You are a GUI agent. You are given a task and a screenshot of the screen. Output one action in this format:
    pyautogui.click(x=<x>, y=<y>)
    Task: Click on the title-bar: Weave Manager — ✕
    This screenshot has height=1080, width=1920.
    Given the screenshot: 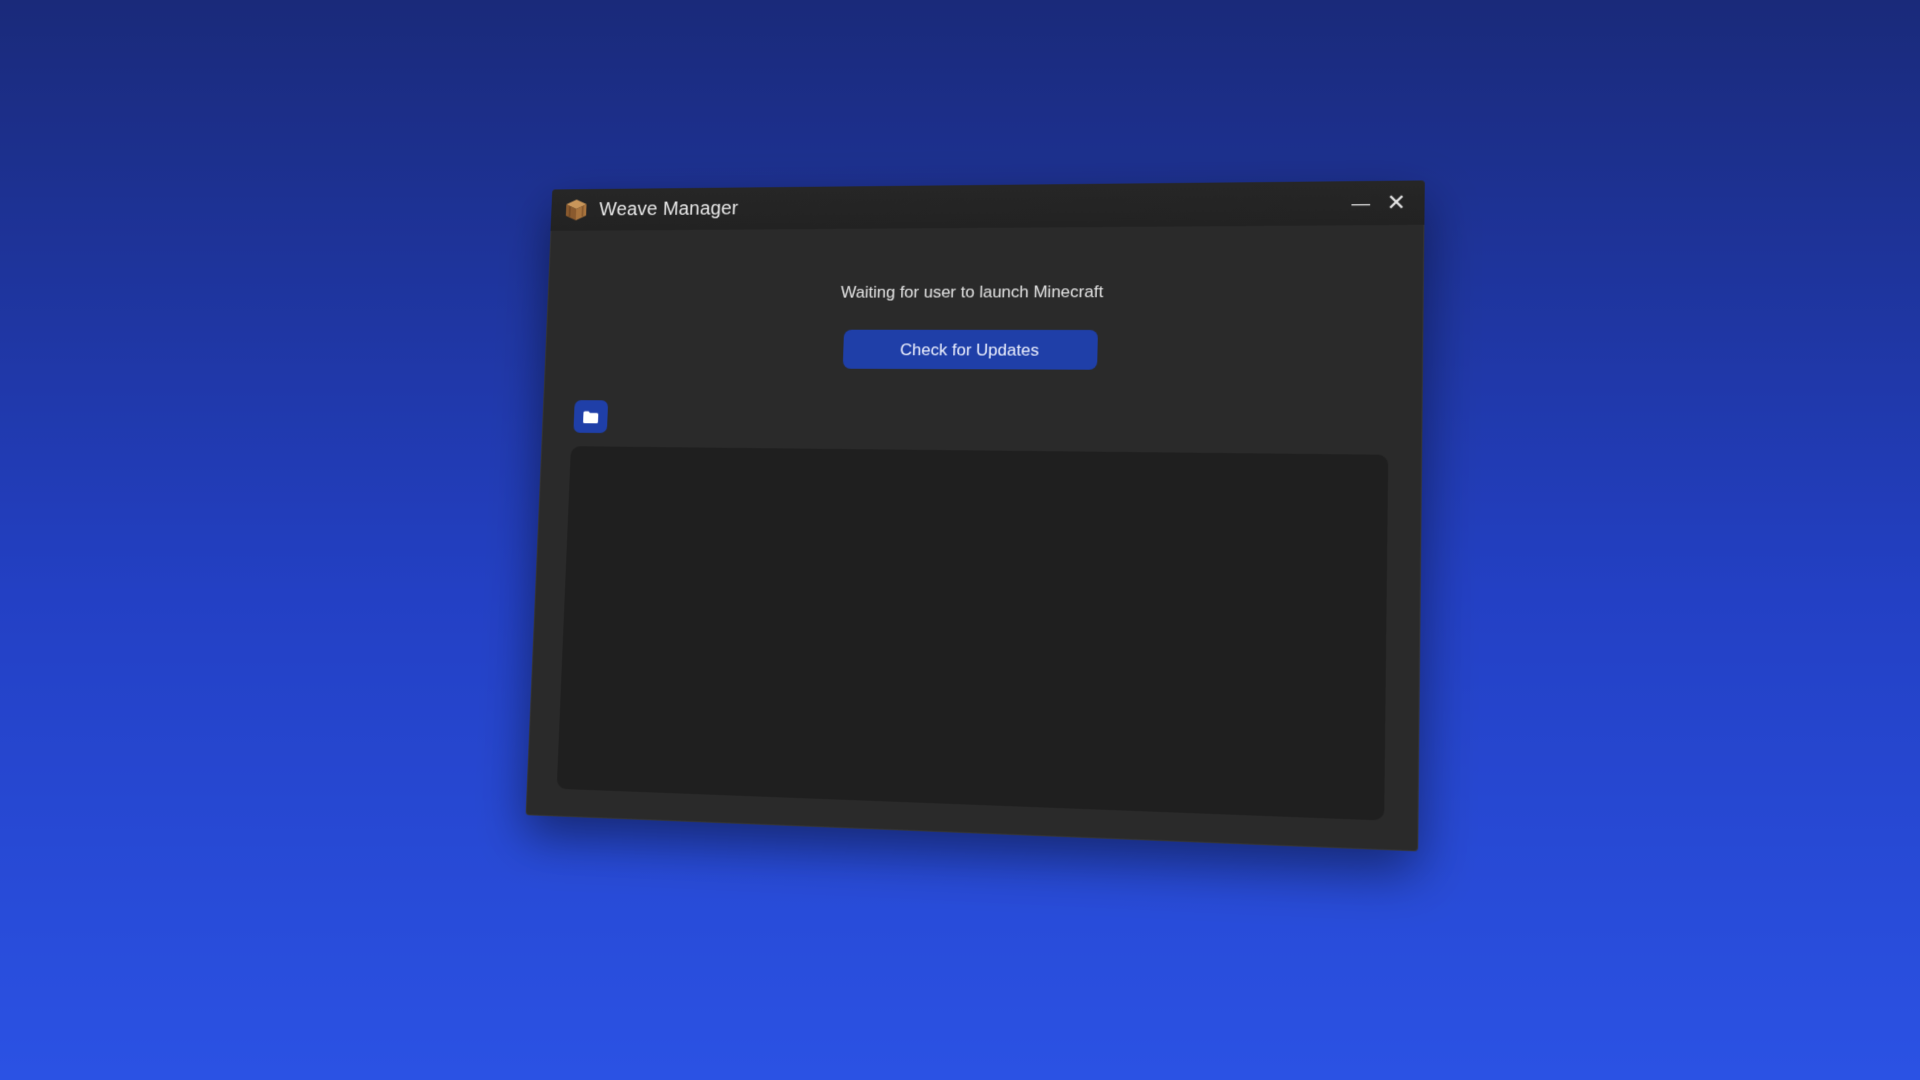 What is the action you would take?
    pyautogui.click(x=987, y=205)
    